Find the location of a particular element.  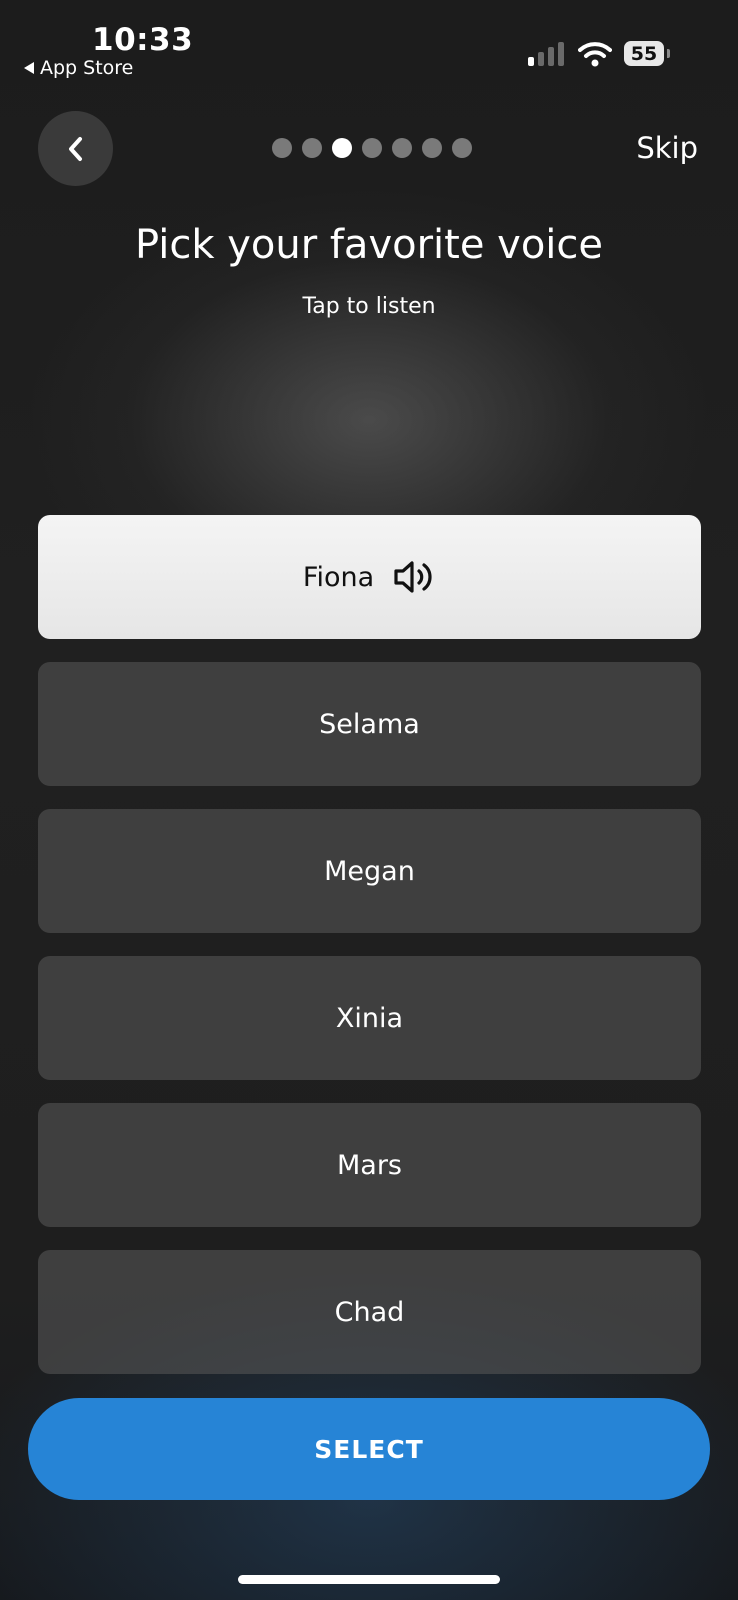

back-app-label: App Store is located at coordinates (87, 68).